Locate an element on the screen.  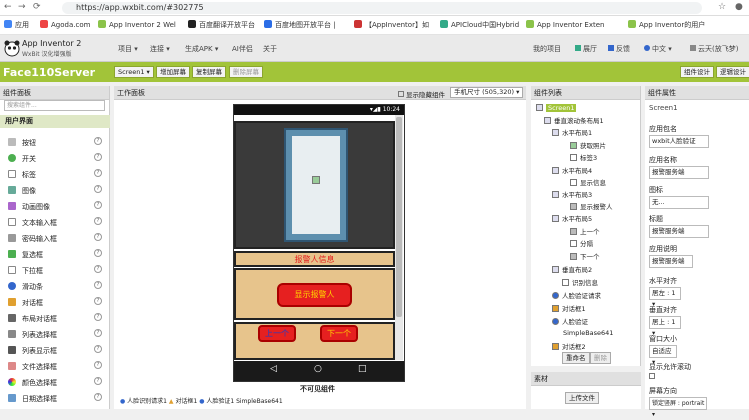
tree-node: SimpleBase641 is located at coordinates (588, 333).